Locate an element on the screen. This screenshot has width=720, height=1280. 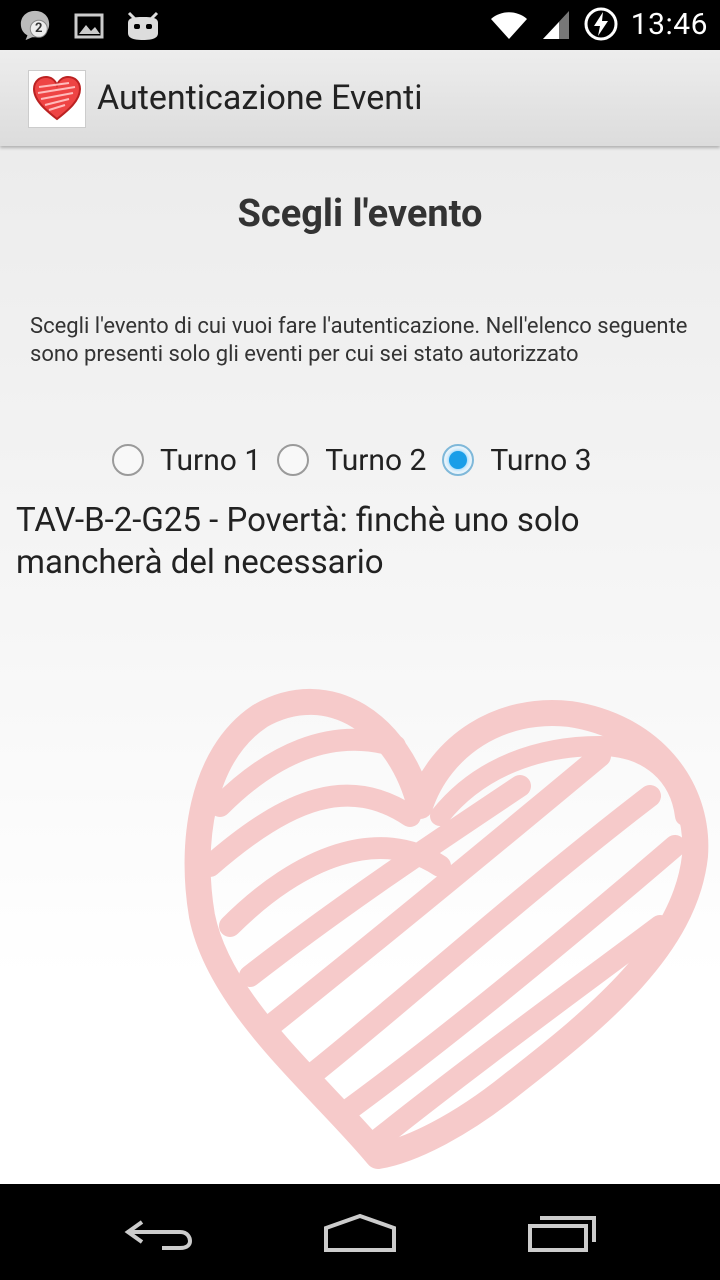
heart-app-icon is located at coordinates (57, 99).